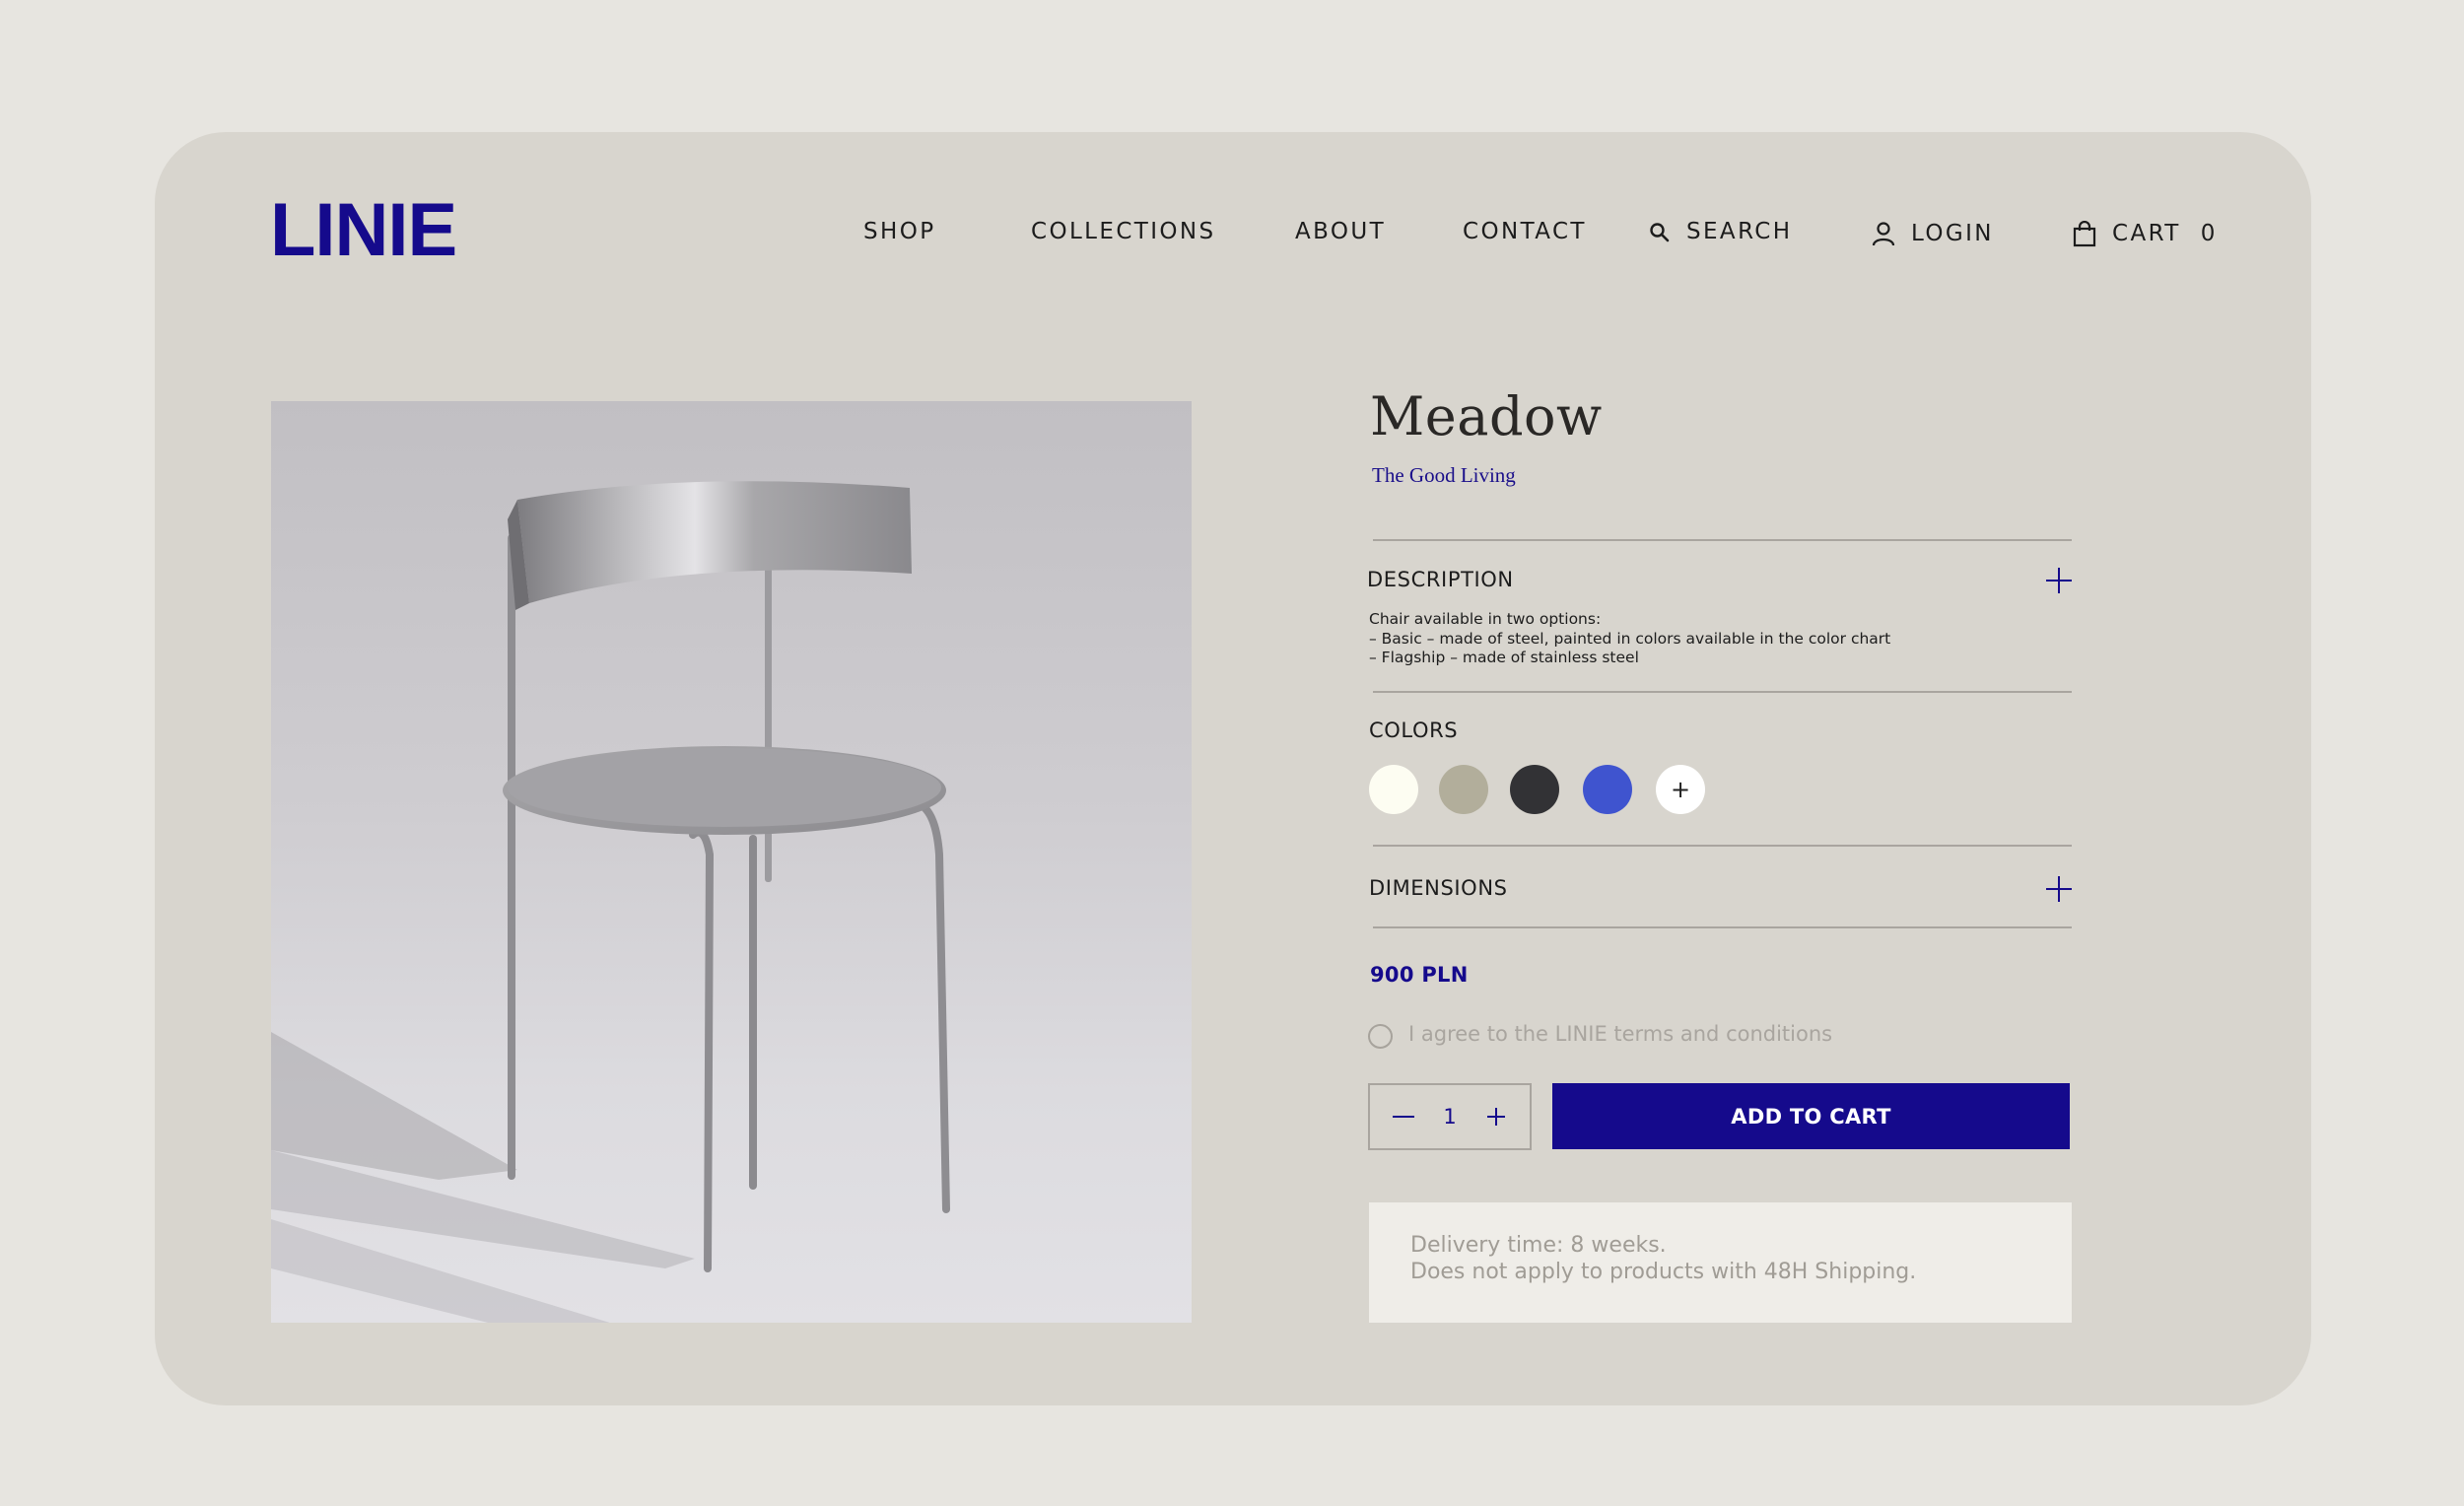  I want to click on terms-radio, so click(1380, 1036).